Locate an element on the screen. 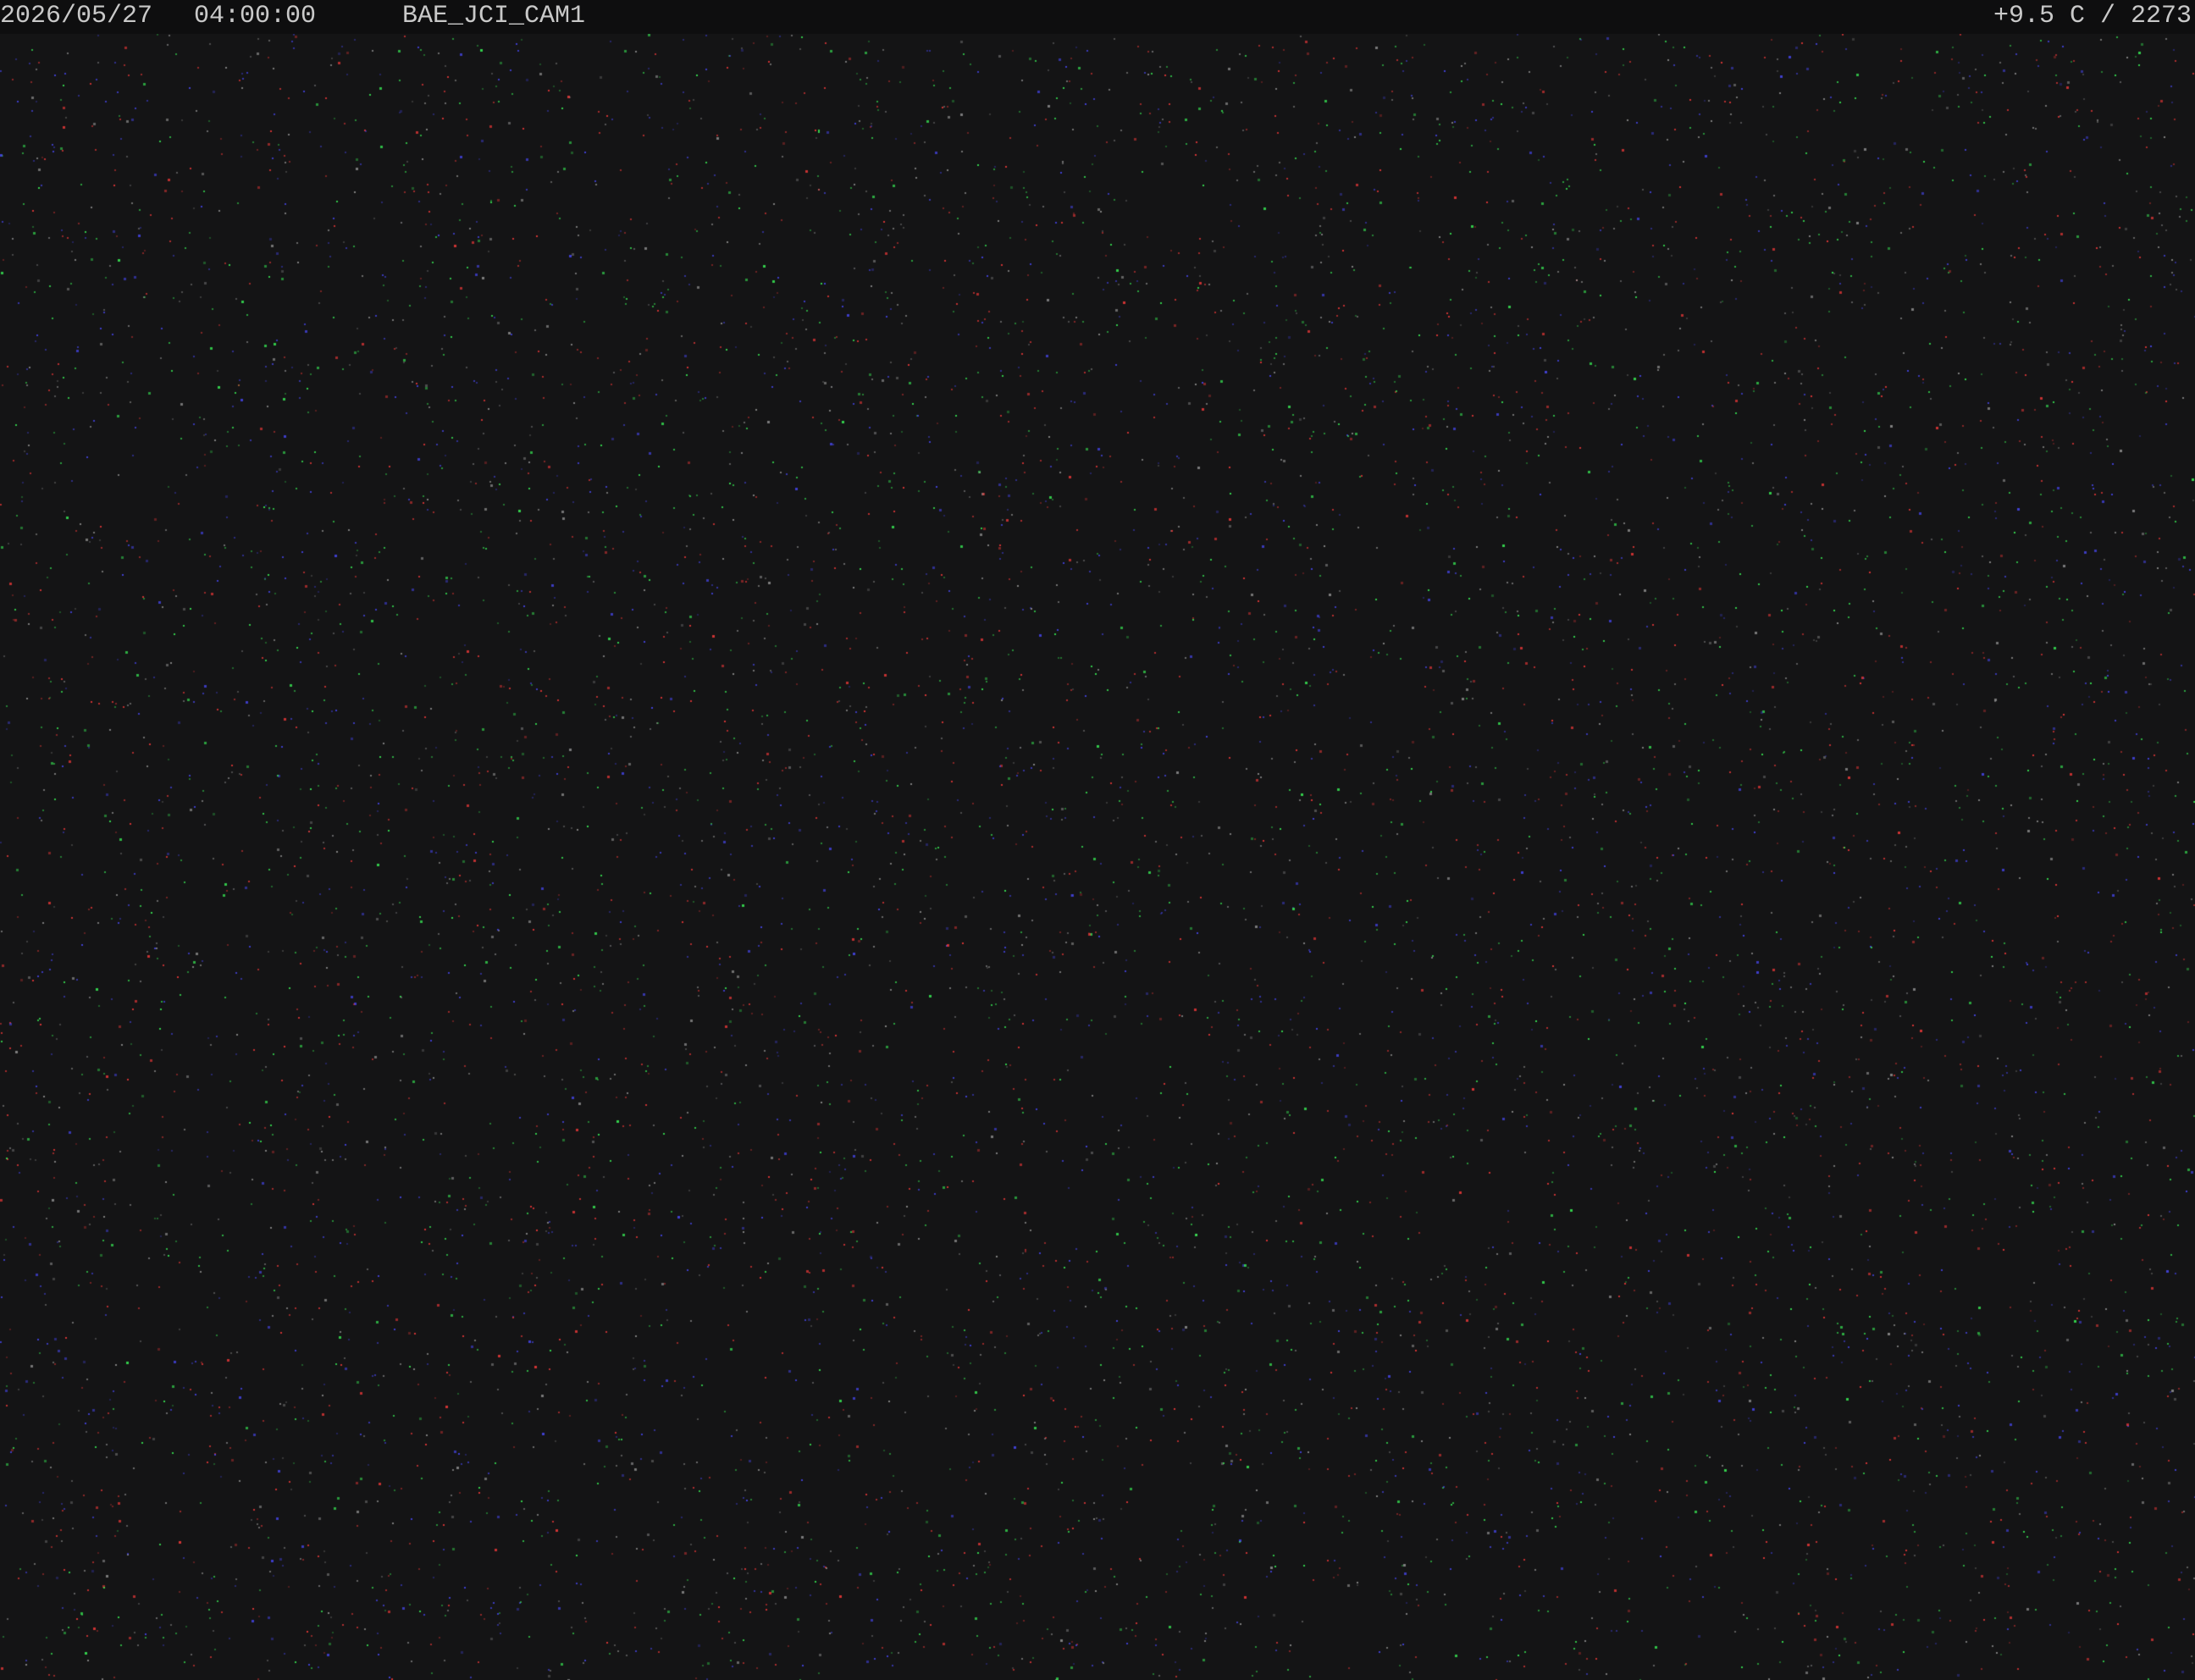 The width and height of the screenshot is (2195, 1680). overlay-camera-id: BAE_JCI_CAM1 is located at coordinates (494, 16).